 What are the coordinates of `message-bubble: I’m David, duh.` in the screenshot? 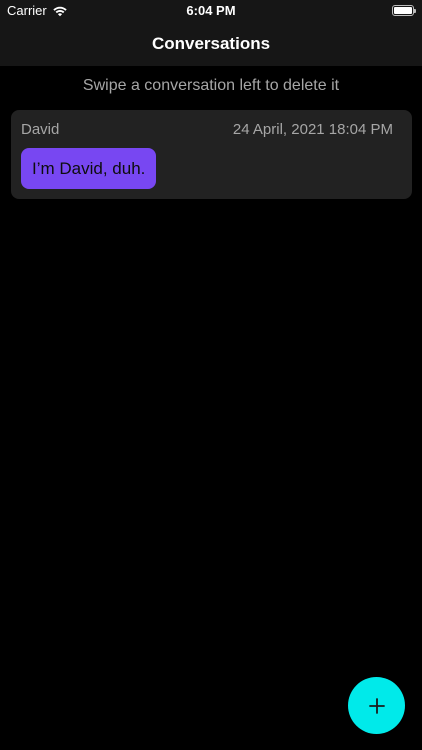 It's located at (89, 168).